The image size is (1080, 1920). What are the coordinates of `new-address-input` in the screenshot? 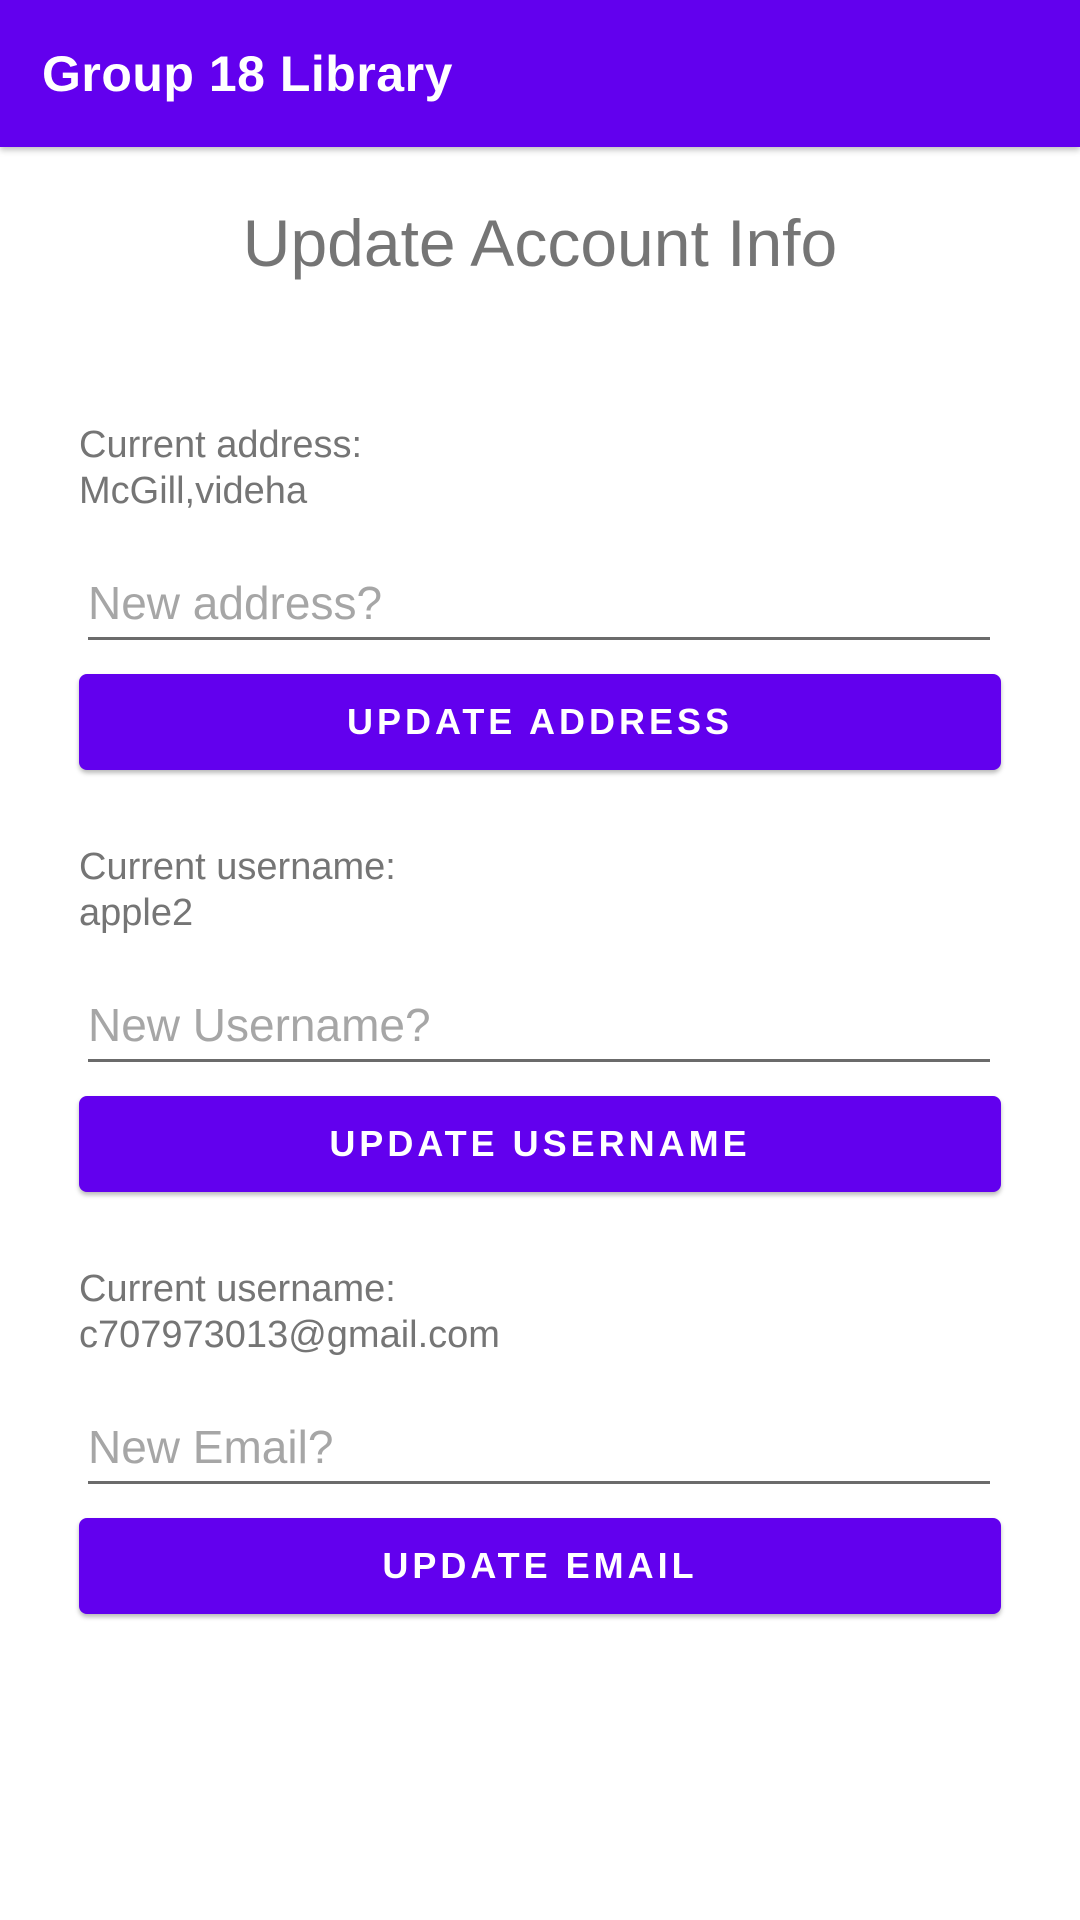 It's located at (539, 598).